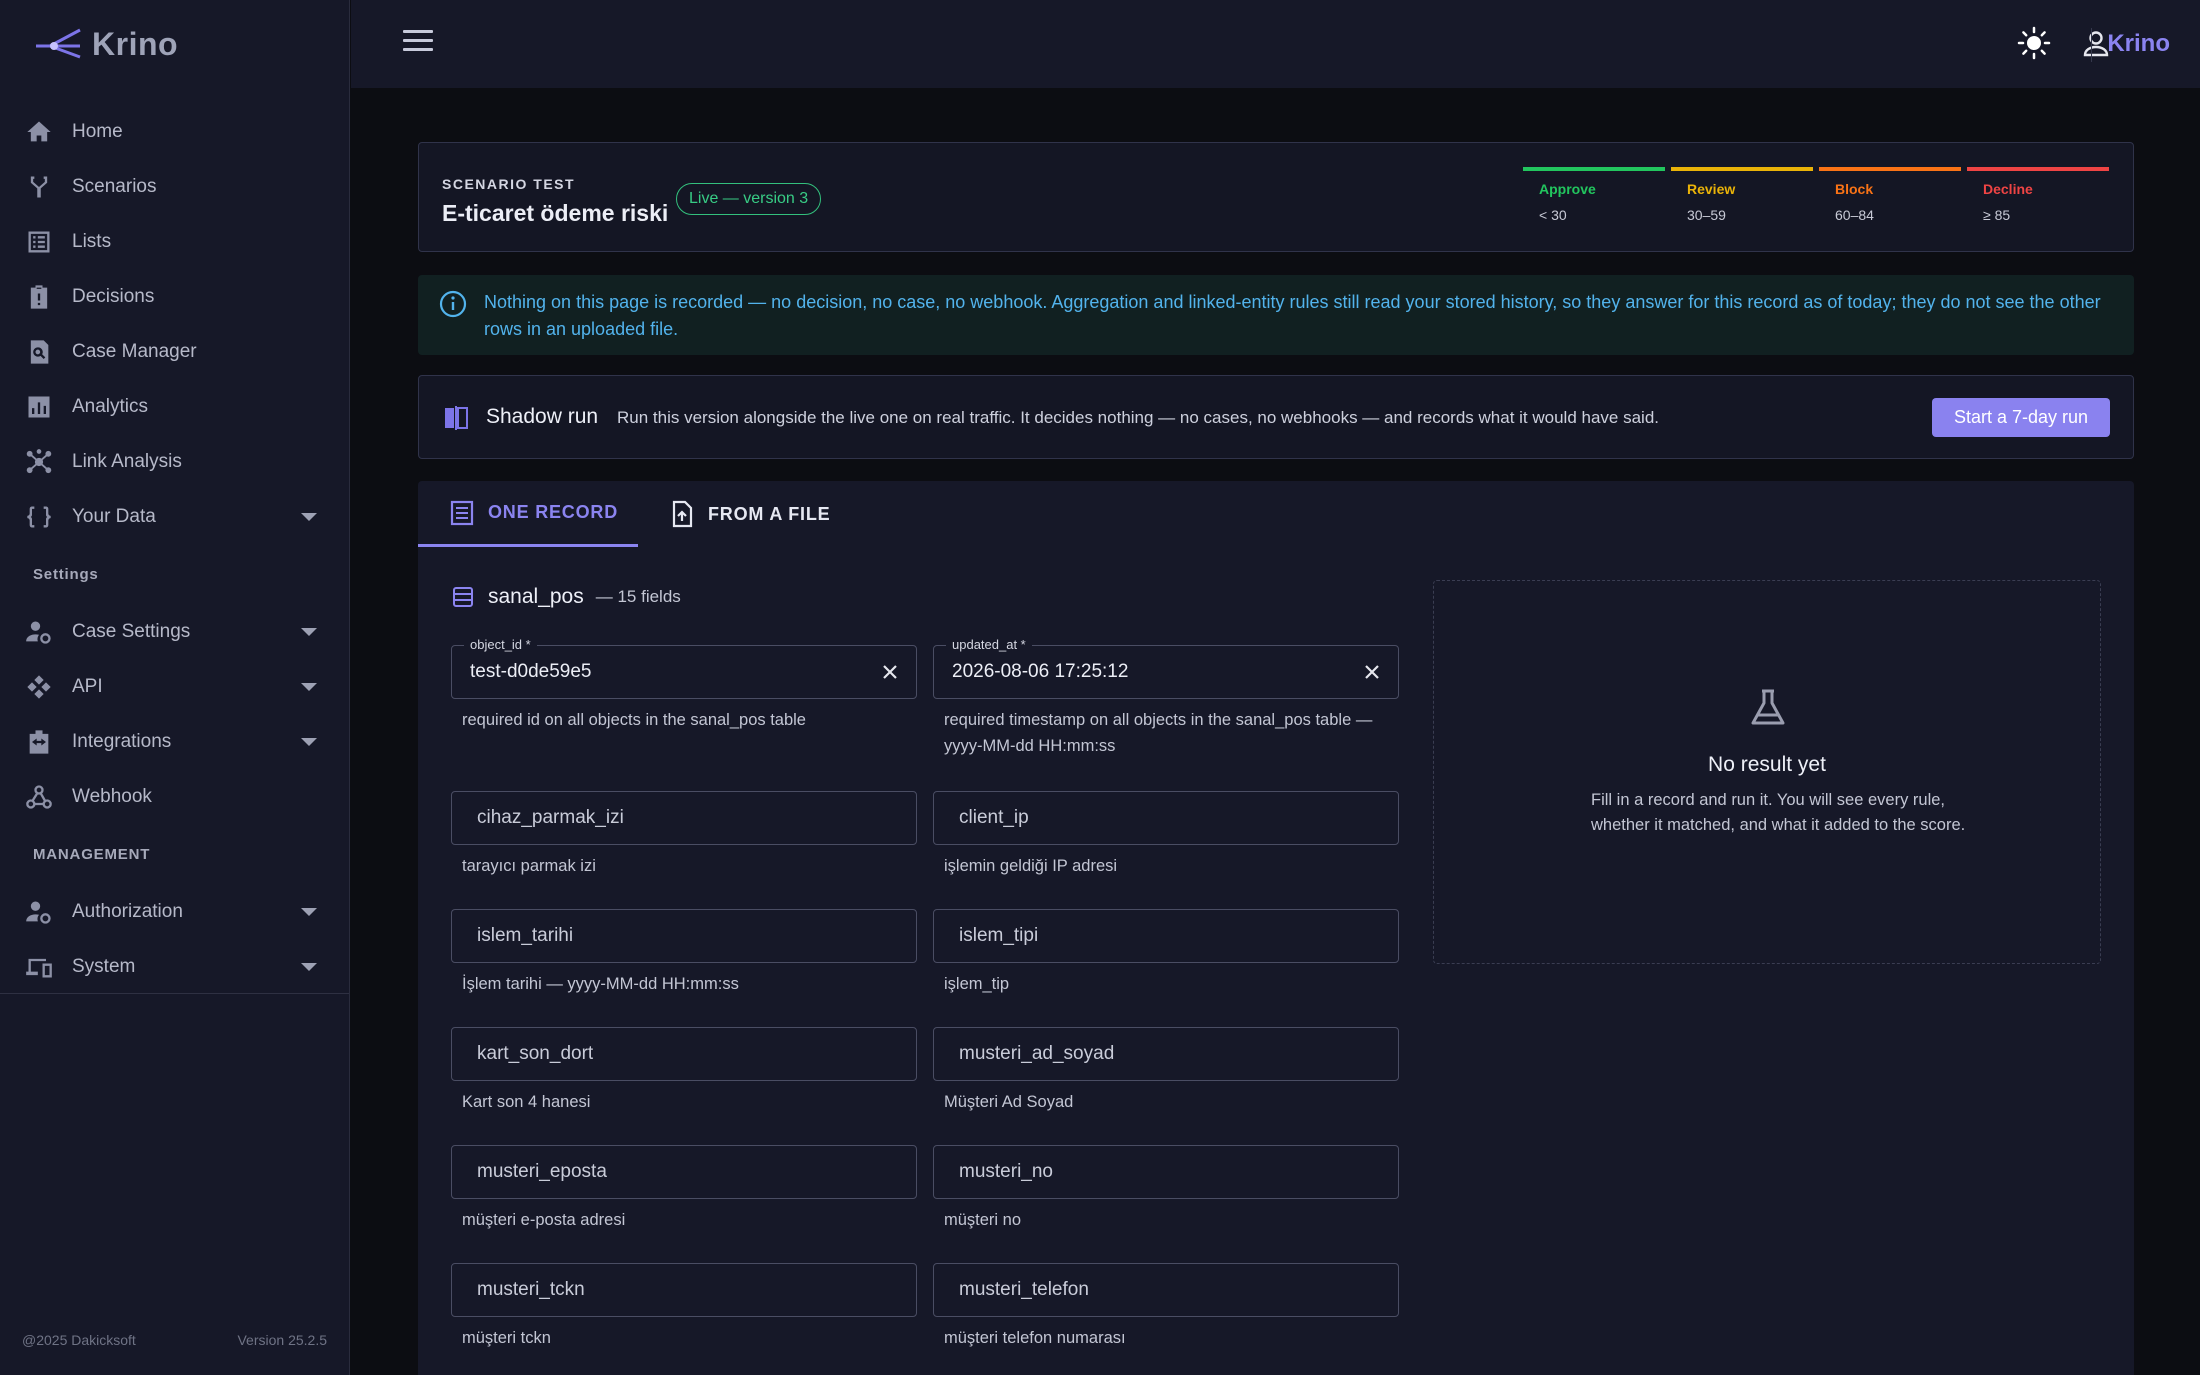  I want to click on compare-icon, so click(456, 418).